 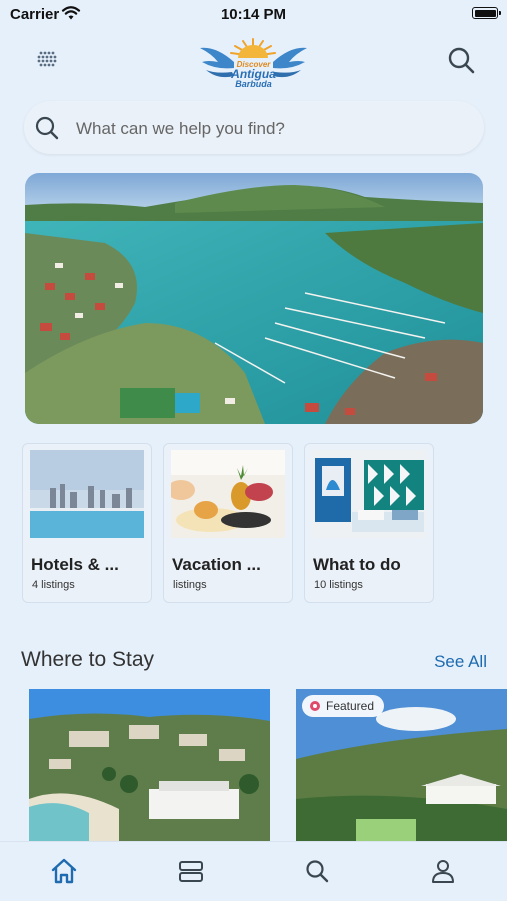 I want to click on featured-label: Featured, so click(x=350, y=706).